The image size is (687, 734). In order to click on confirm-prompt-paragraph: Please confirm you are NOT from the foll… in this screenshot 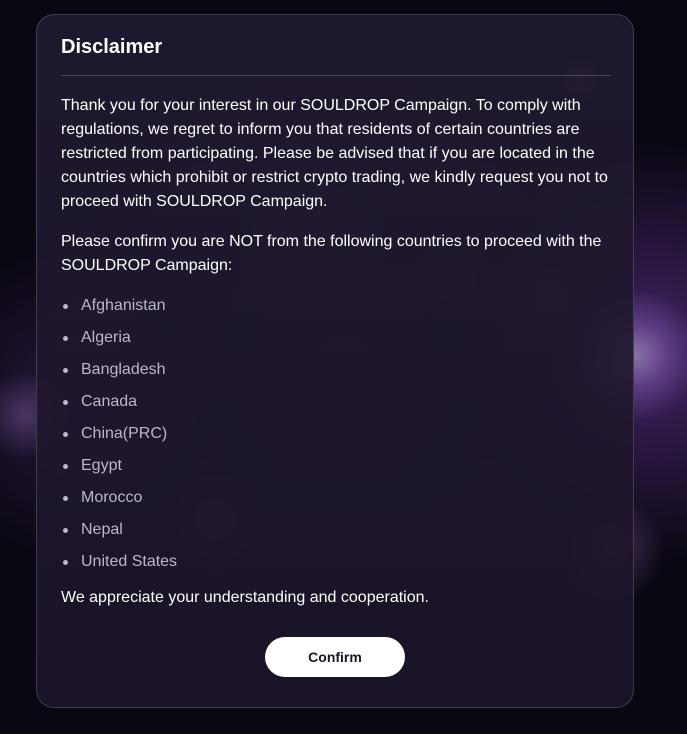, I will do `click(331, 253)`.